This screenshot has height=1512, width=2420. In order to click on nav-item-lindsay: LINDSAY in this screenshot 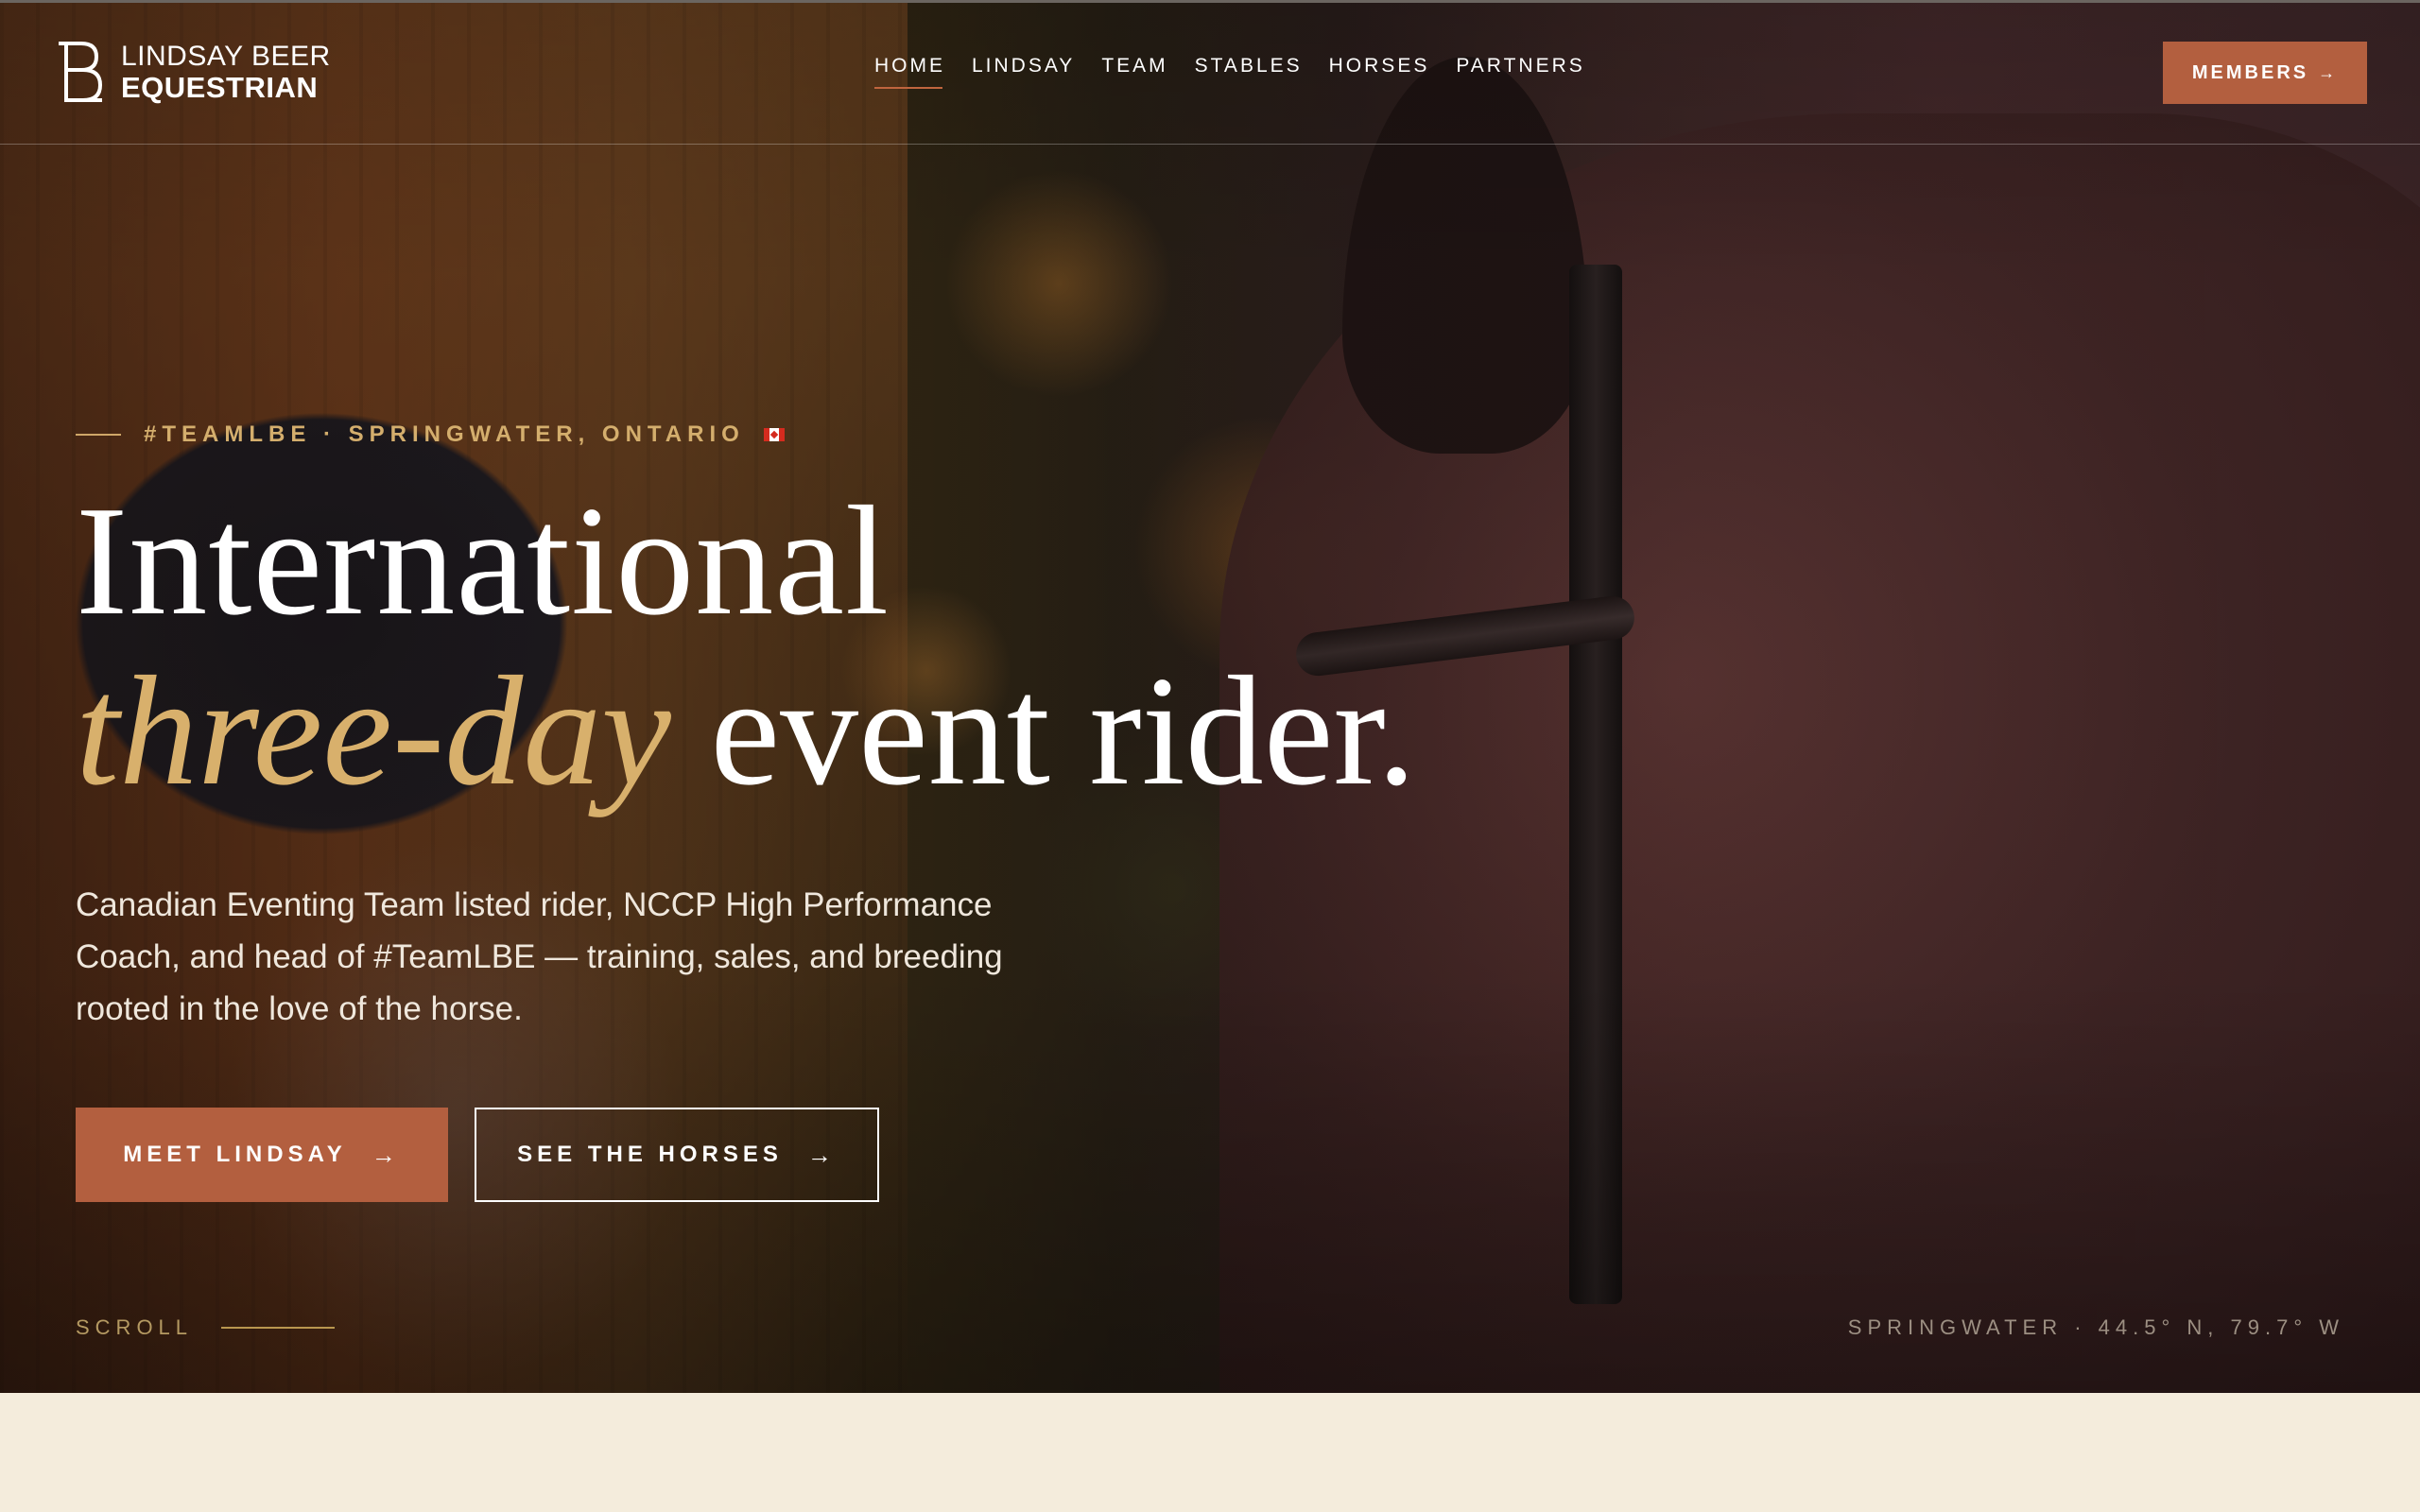, I will do `click(1023, 66)`.